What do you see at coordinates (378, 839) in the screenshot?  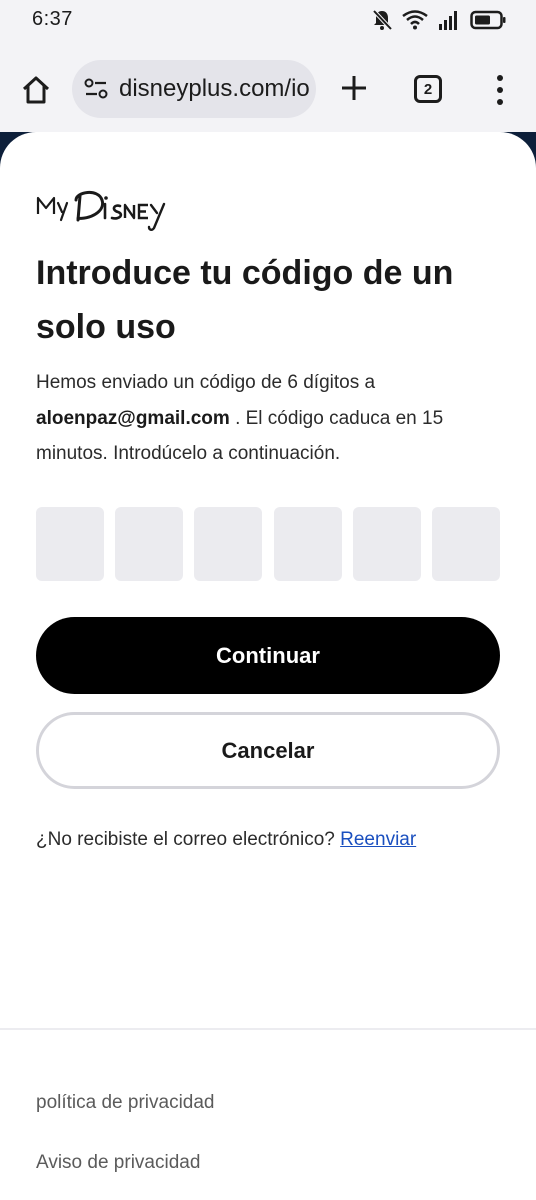 I see `resend-link: Reenviar` at bounding box center [378, 839].